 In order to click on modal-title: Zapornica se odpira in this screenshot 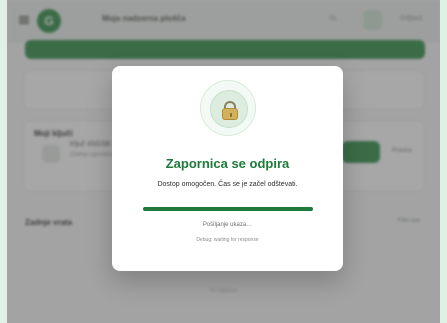, I will do `click(227, 163)`.